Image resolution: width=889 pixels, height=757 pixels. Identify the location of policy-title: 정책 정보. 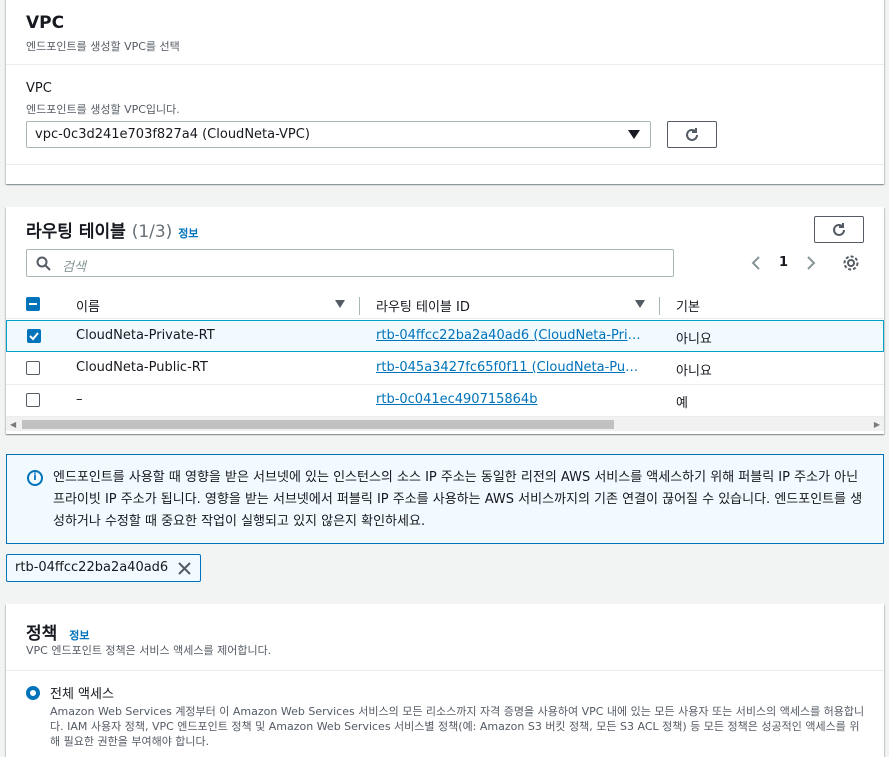
(57, 631).